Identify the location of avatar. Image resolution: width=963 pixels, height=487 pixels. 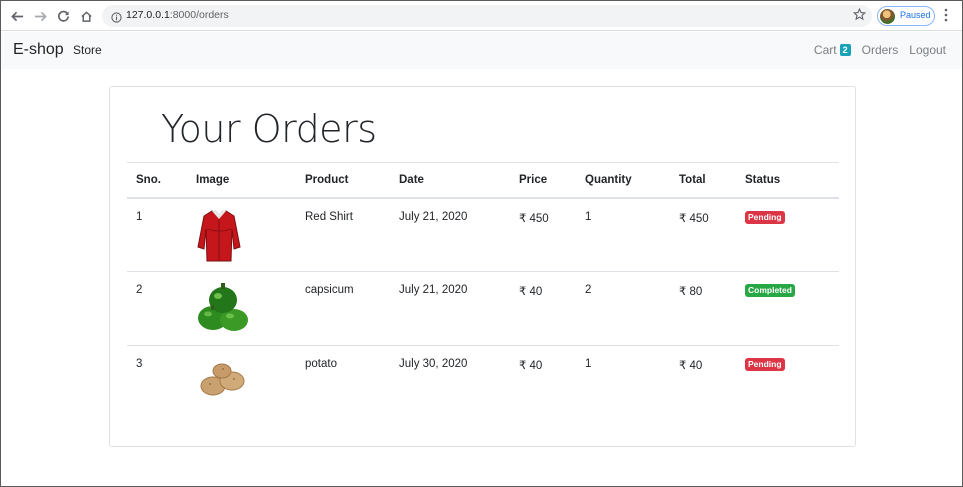
(887, 16).